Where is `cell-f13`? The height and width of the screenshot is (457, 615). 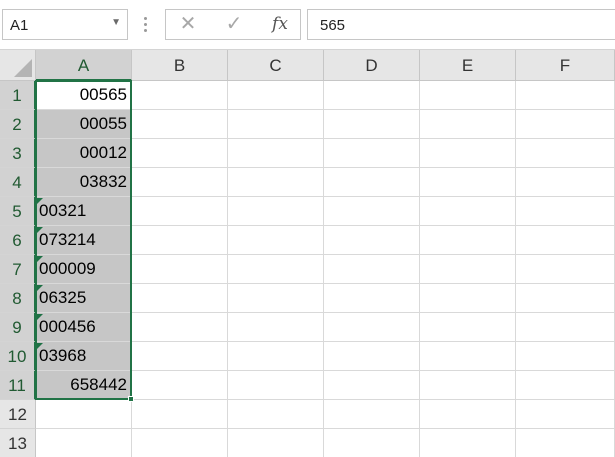
cell-f13 is located at coordinates (565, 443).